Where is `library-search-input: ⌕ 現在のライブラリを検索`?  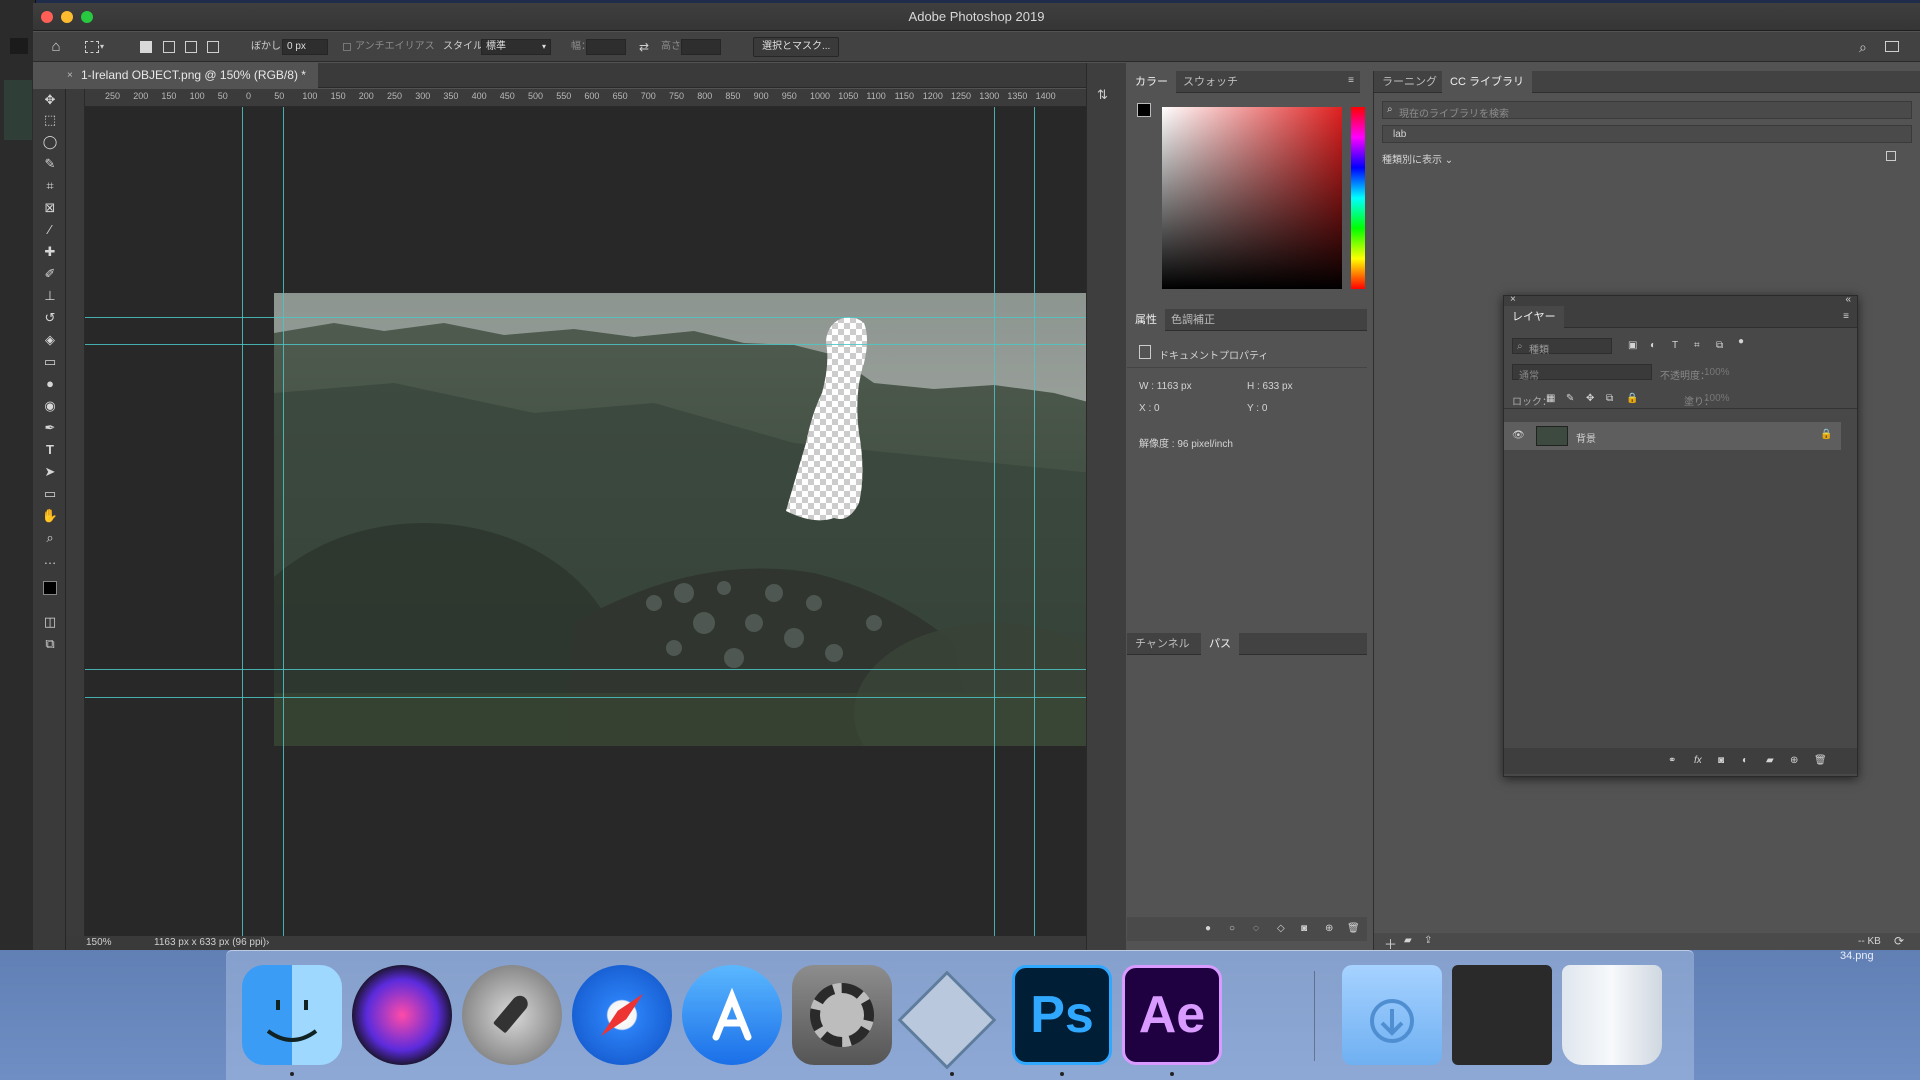 library-search-input: ⌕ 現在のライブラリを検索 is located at coordinates (1647, 110).